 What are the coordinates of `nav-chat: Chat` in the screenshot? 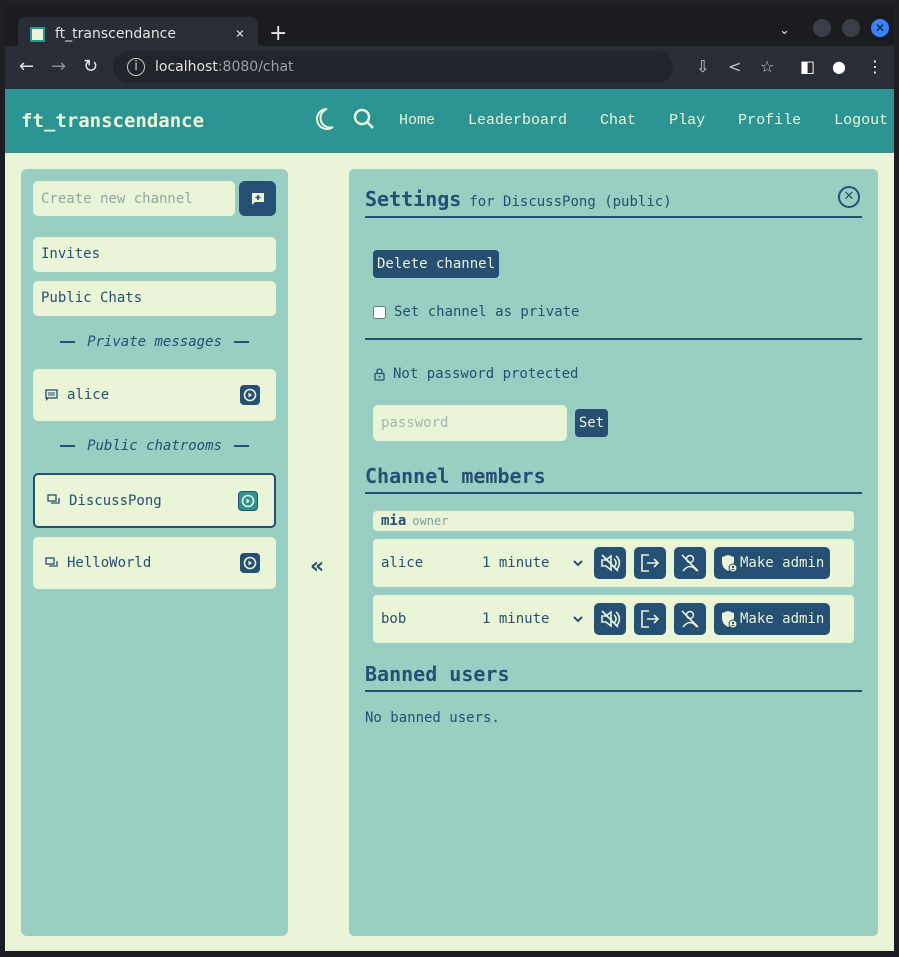 It's located at (618, 120).